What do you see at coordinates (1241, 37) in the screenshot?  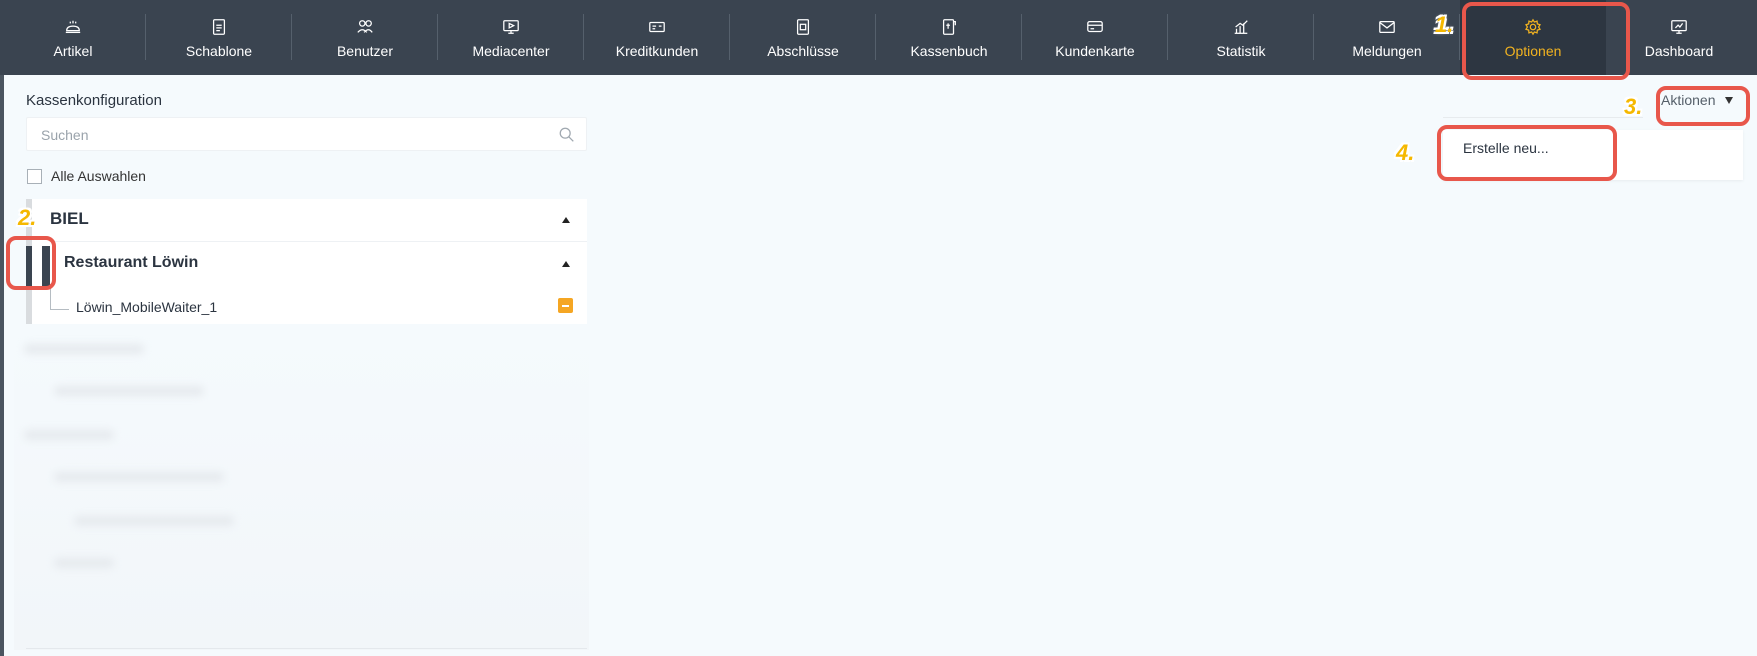 I see `nav-statistik: Statistik` at bounding box center [1241, 37].